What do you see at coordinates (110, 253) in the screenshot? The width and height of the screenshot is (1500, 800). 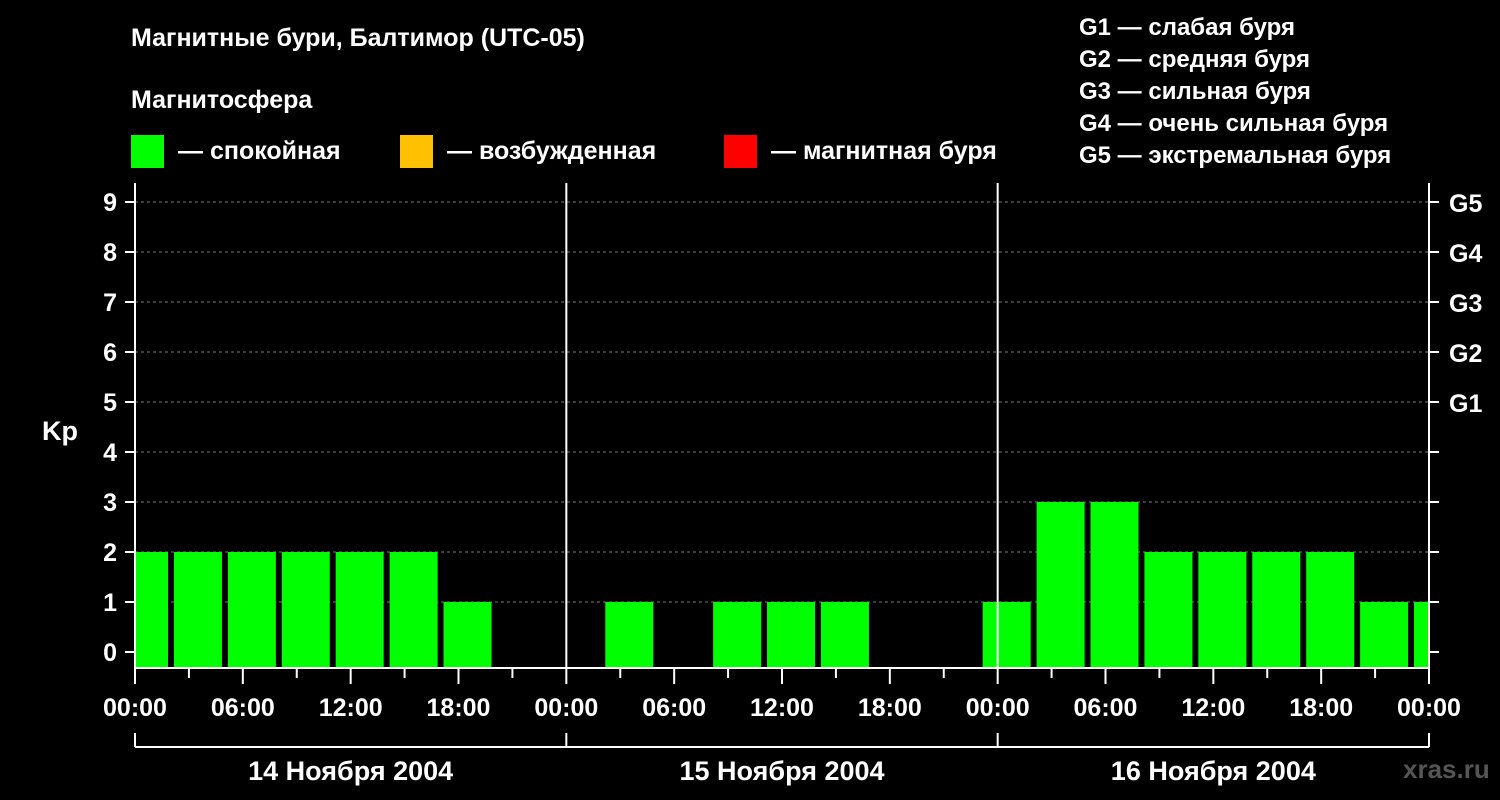 I see `y-tick-label: 8` at bounding box center [110, 253].